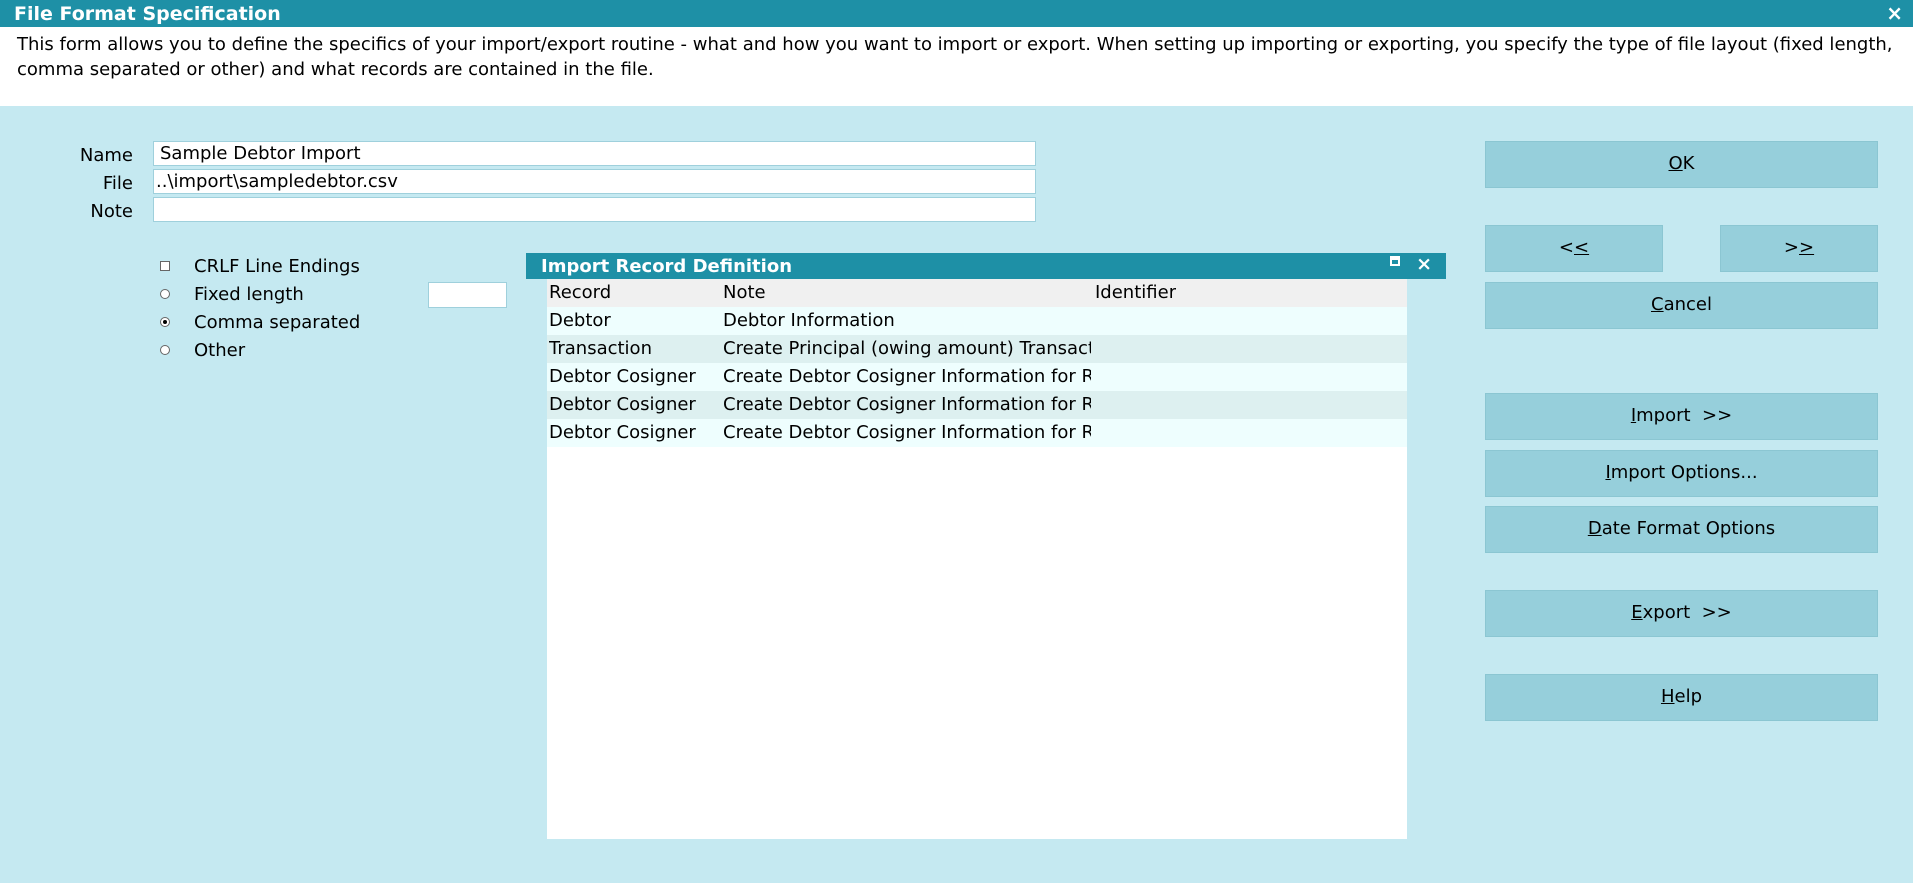 The width and height of the screenshot is (1913, 883). What do you see at coordinates (600, 348) in the screenshot?
I see `record-cell: Transaction` at bounding box center [600, 348].